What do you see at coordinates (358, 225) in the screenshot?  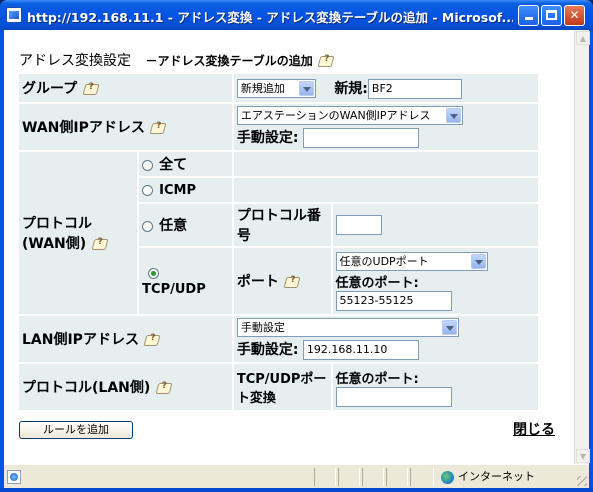 I see `protocol-number-input` at bounding box center [358, 225].